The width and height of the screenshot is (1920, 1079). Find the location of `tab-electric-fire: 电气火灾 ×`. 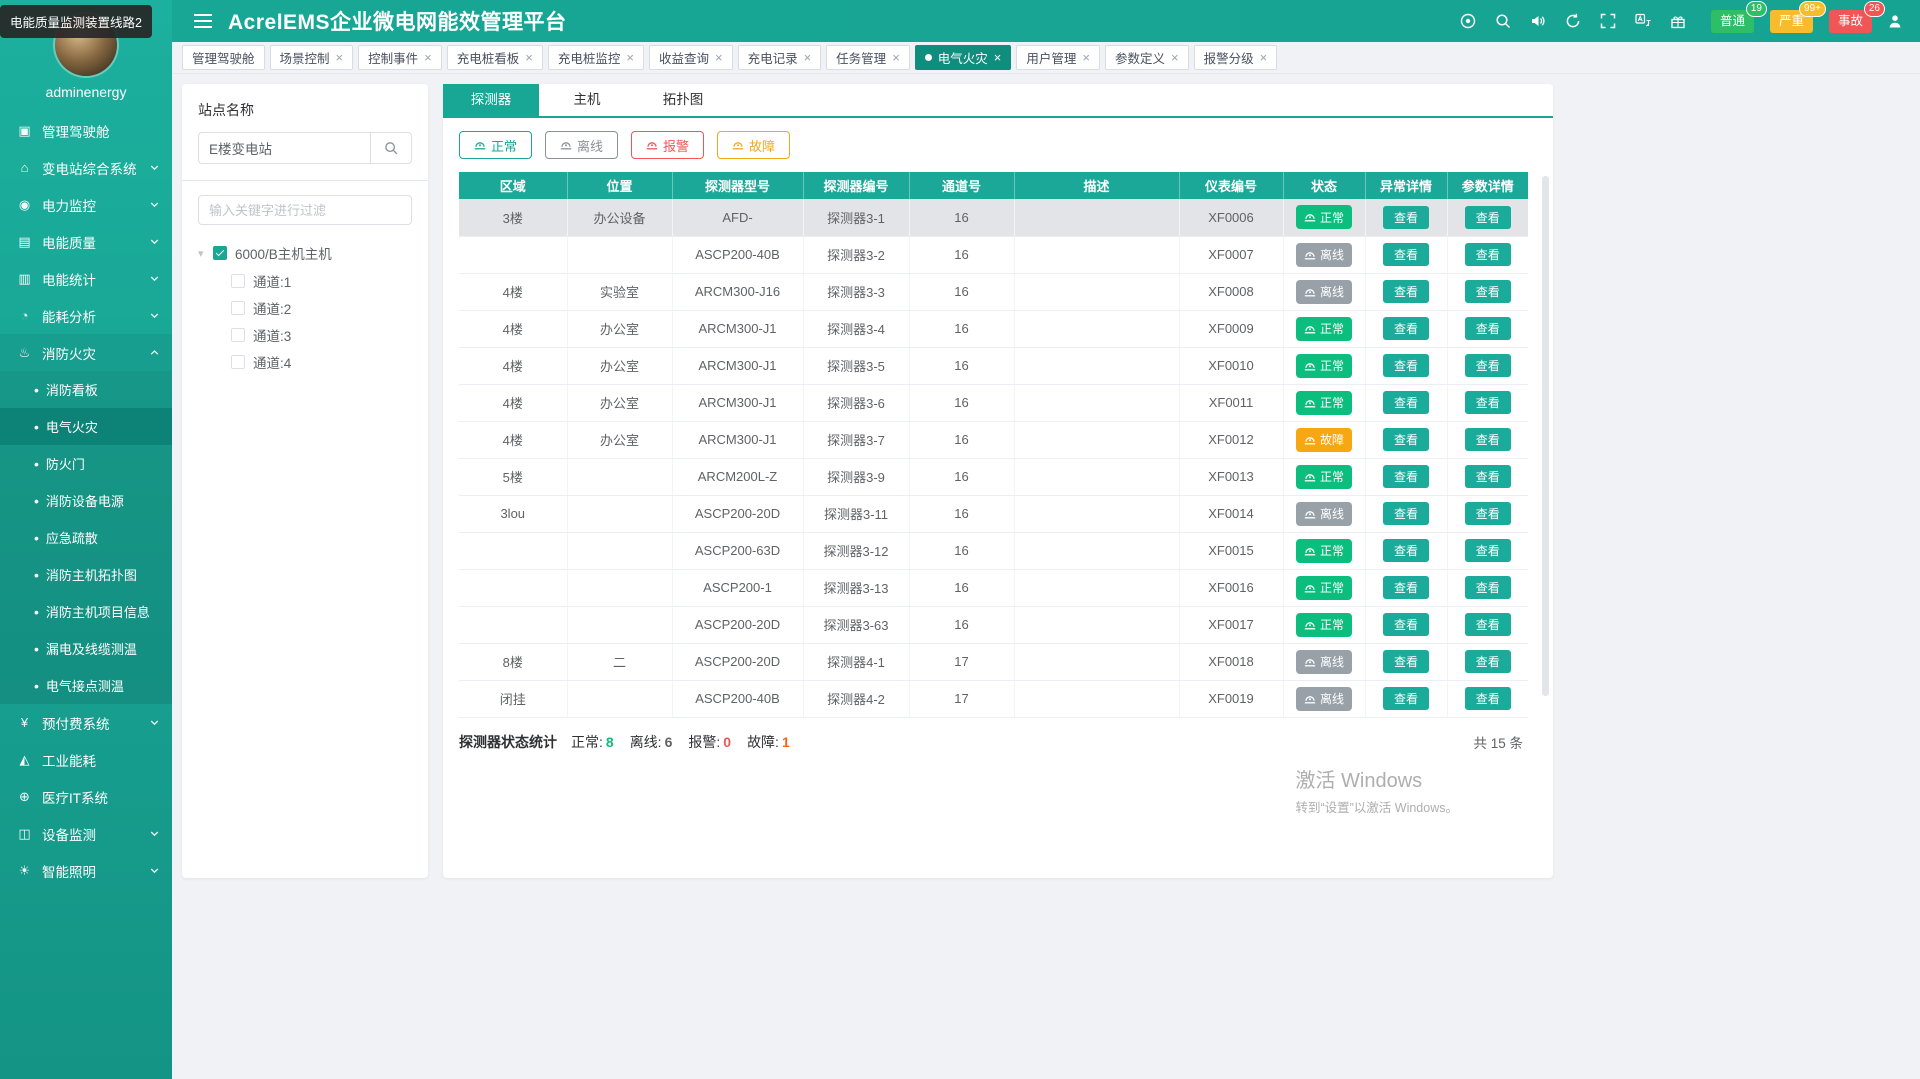

tab-electric-fire: 电气火灾 × is located at coordinates (963, 57).